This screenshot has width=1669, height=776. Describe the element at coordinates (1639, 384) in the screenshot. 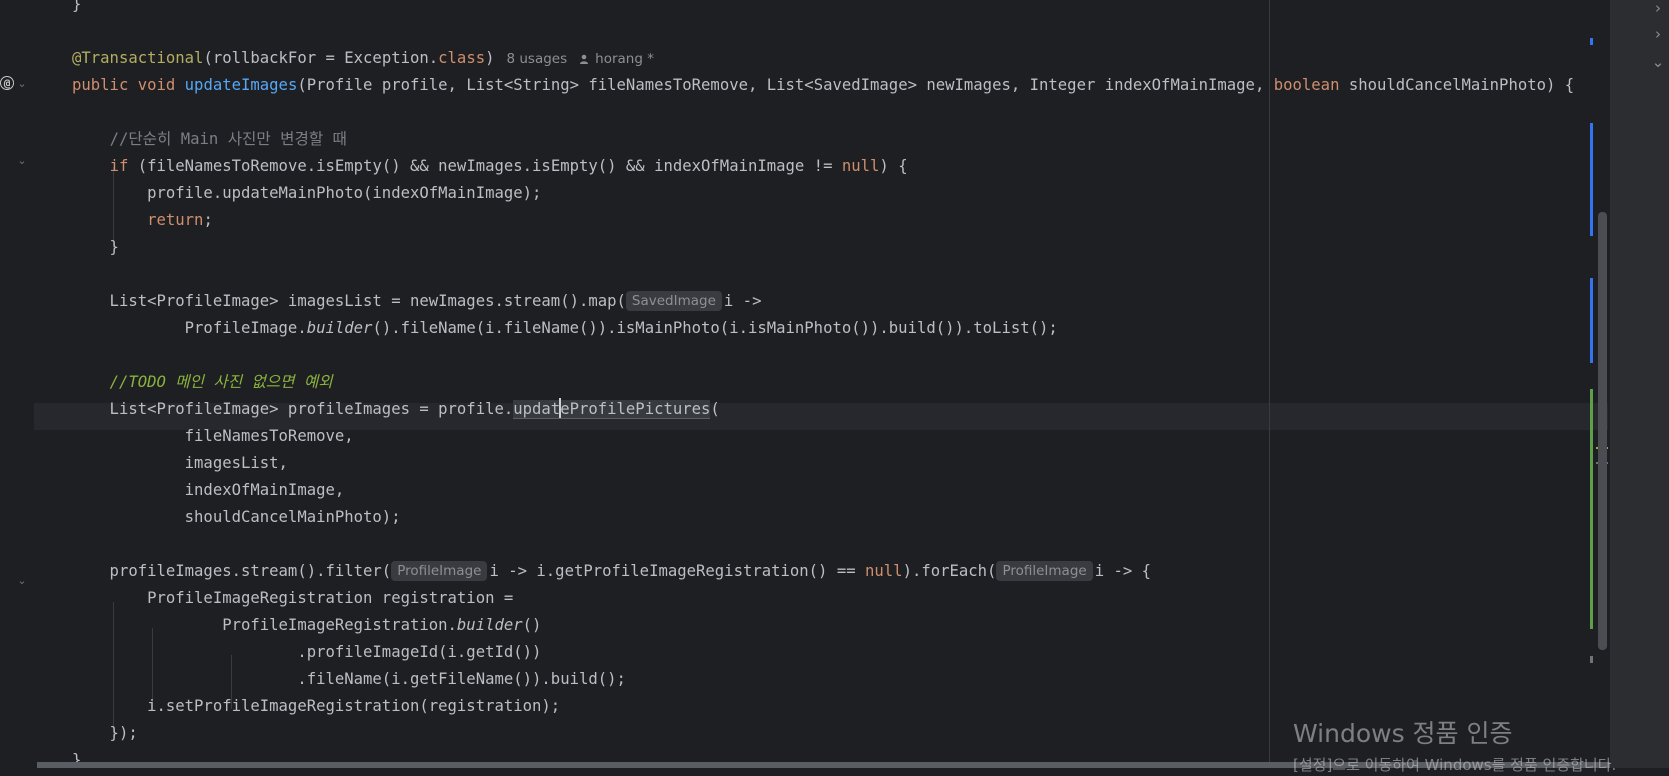

I see `right-tool-strip: › › ⌄` at that location.